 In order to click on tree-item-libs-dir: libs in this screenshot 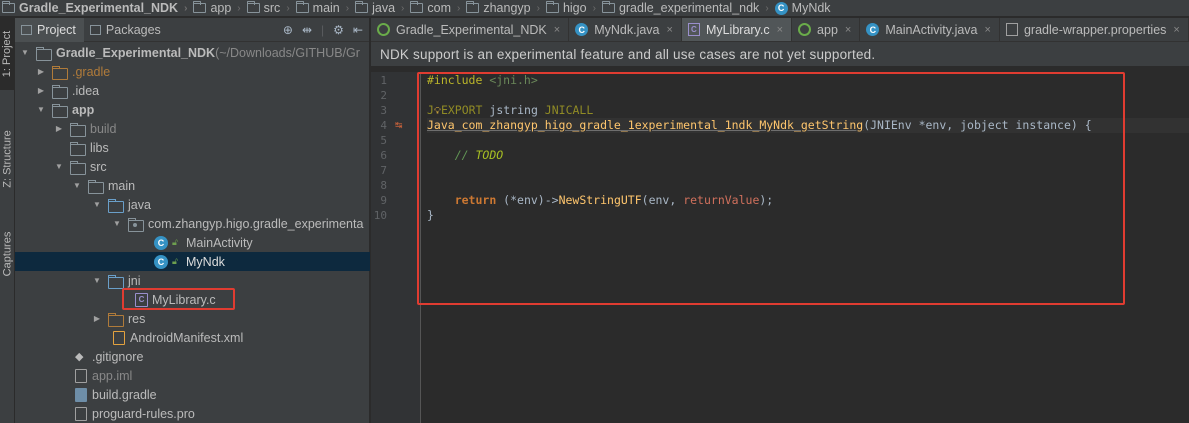, I will do `click(192, 147)`.